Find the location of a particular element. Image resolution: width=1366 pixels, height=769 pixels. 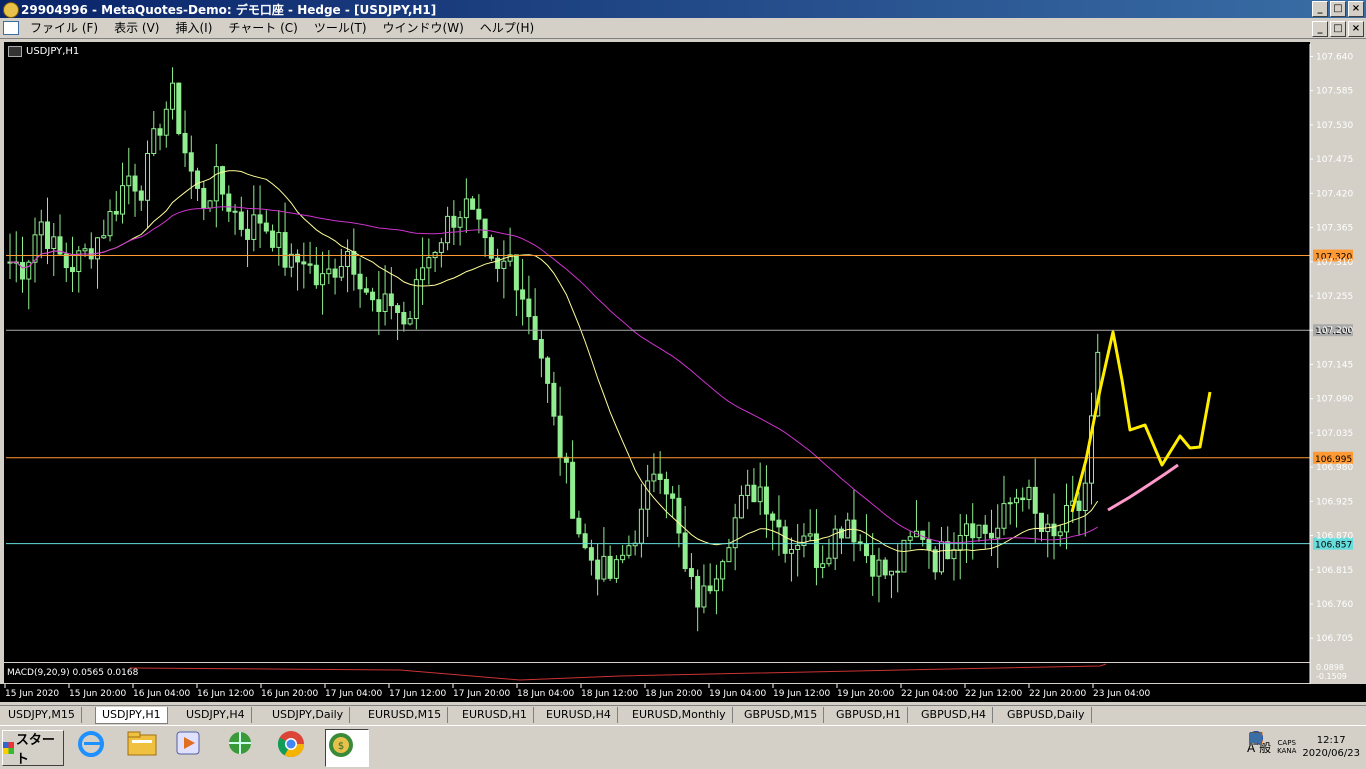

time-label: 19 Jun 12:00 is located at coordinates (801, 694).